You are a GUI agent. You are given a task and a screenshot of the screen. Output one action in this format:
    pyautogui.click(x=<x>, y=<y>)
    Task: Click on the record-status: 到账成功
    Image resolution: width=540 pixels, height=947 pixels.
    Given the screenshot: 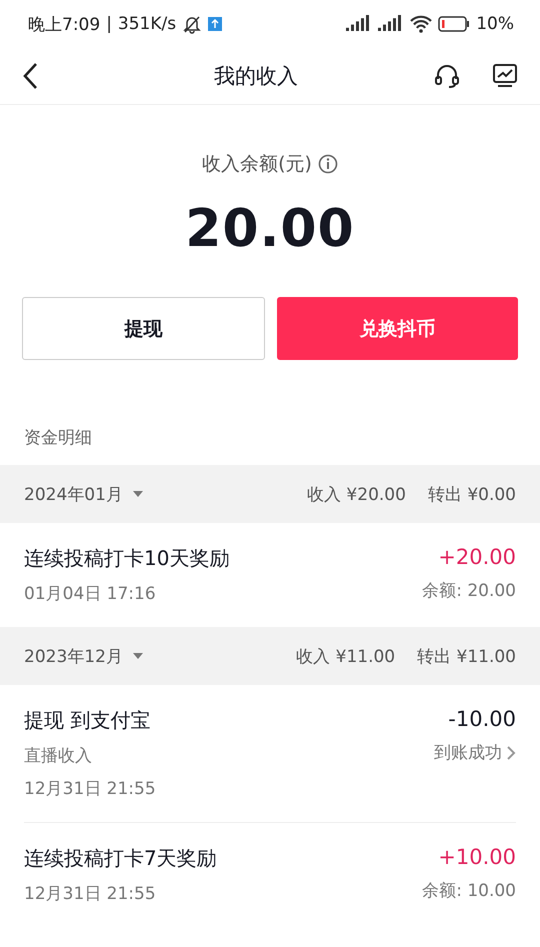 What is the action you would take?
    pyautogui.click(x=468, y=752)
    